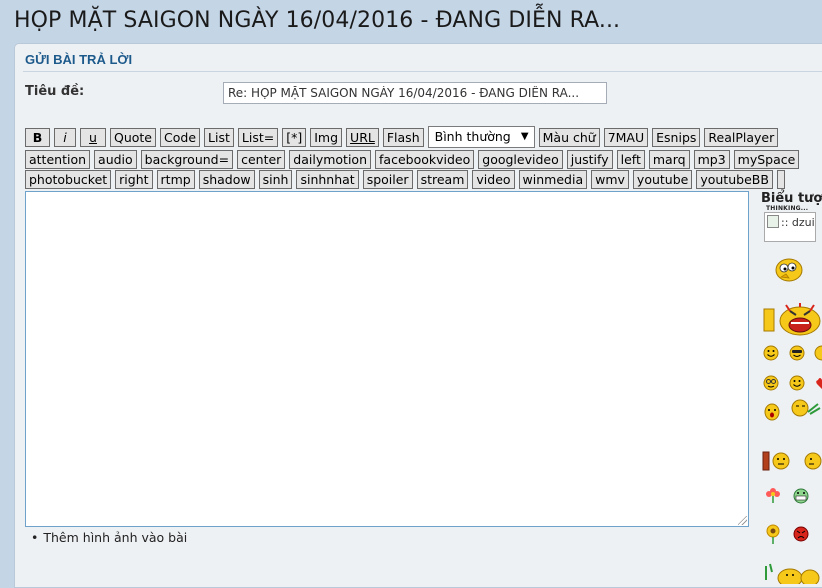  I want to click on realplayer-button: RealPlayer, so click(741, 137).